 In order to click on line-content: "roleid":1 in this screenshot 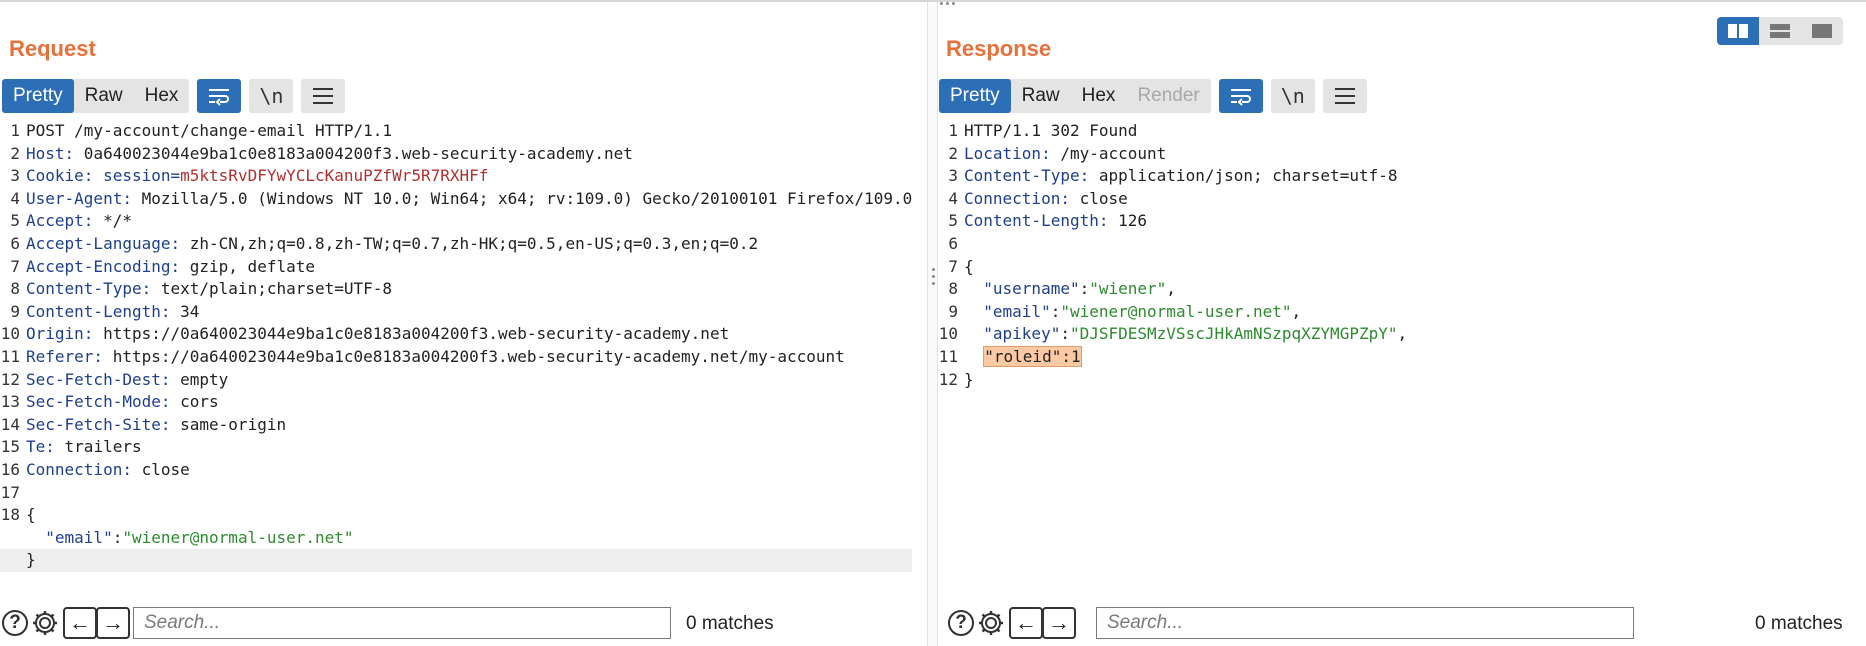, I will do `click(1023, 357)`.